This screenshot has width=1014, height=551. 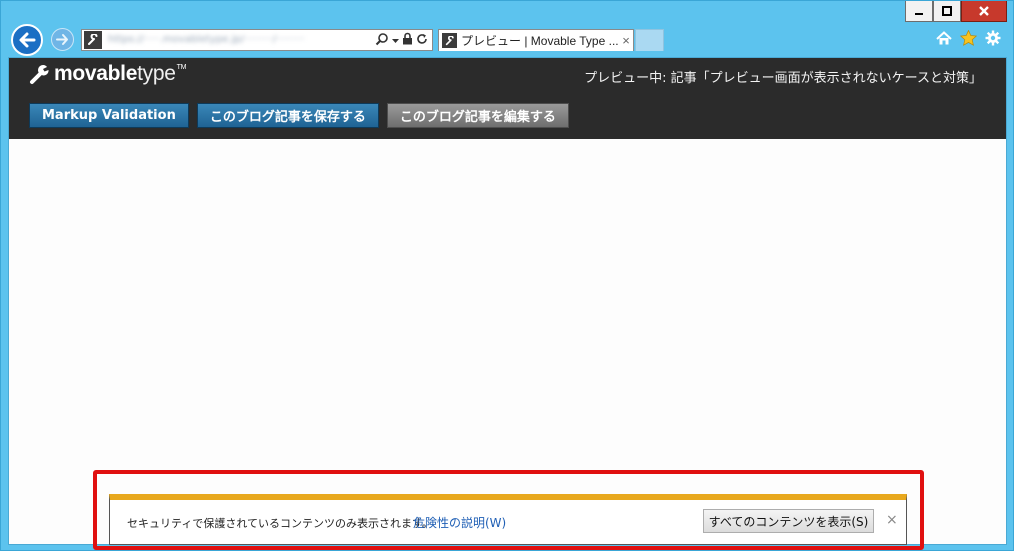 I want to click on maximize-icon, so click(x=947, y=11).